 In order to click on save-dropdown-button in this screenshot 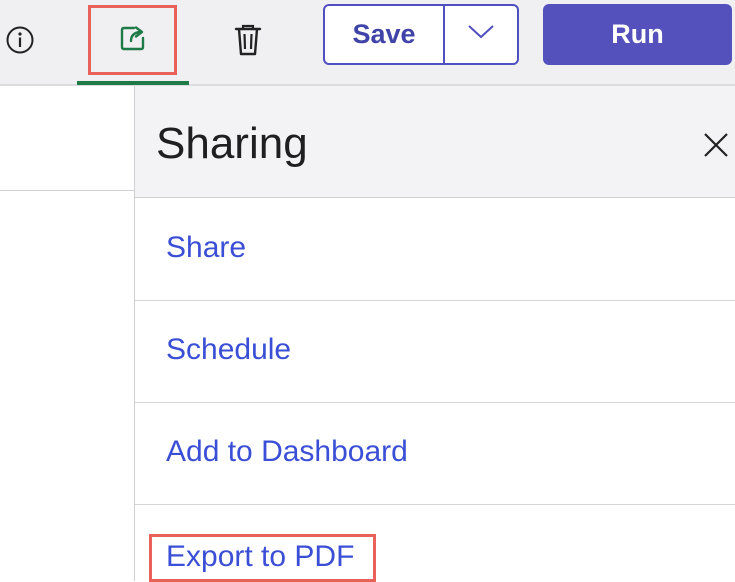, I will do `click(481, 34)`.